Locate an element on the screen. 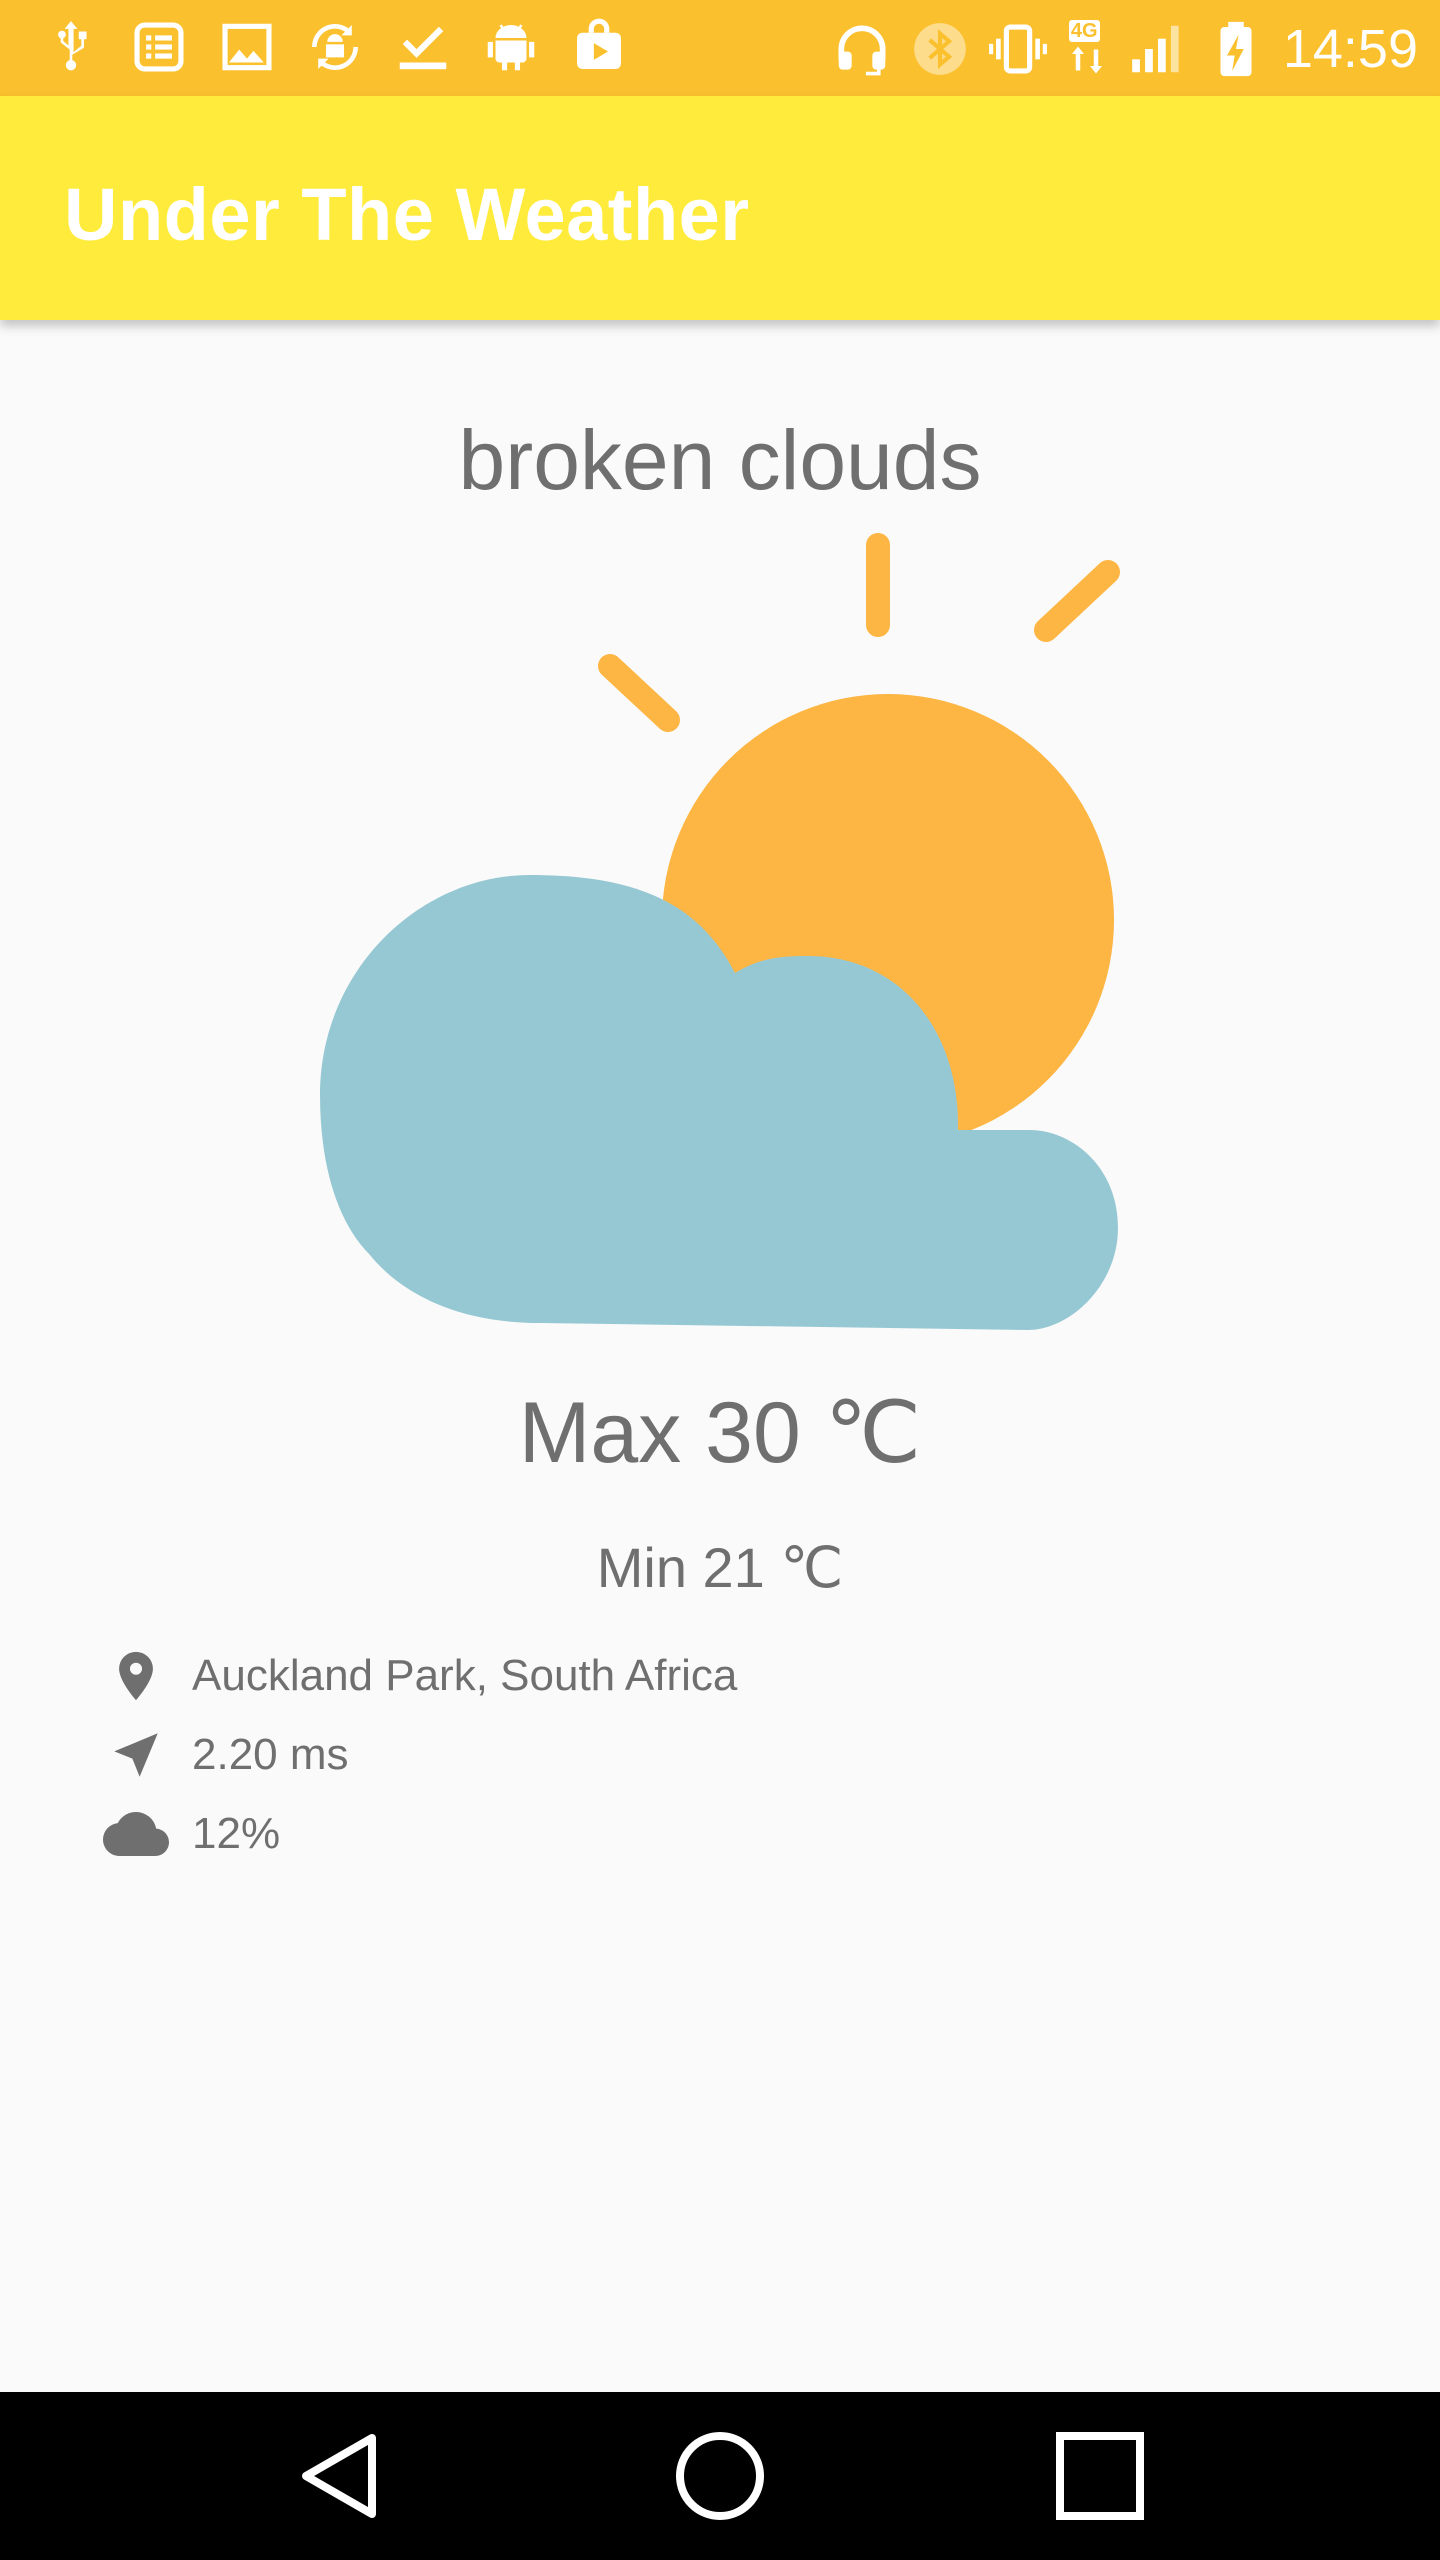 This screenshot has width=1440, height=2560. wind-speed-text: 2.20 ms is located at coordinates (270, 1754).